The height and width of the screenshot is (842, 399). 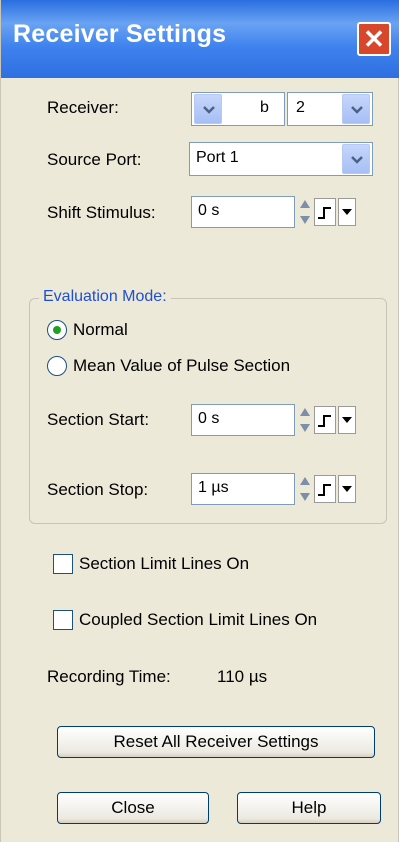 I want to click on title-bar: Receiver Settings ✕, so click(x=200, y=39).